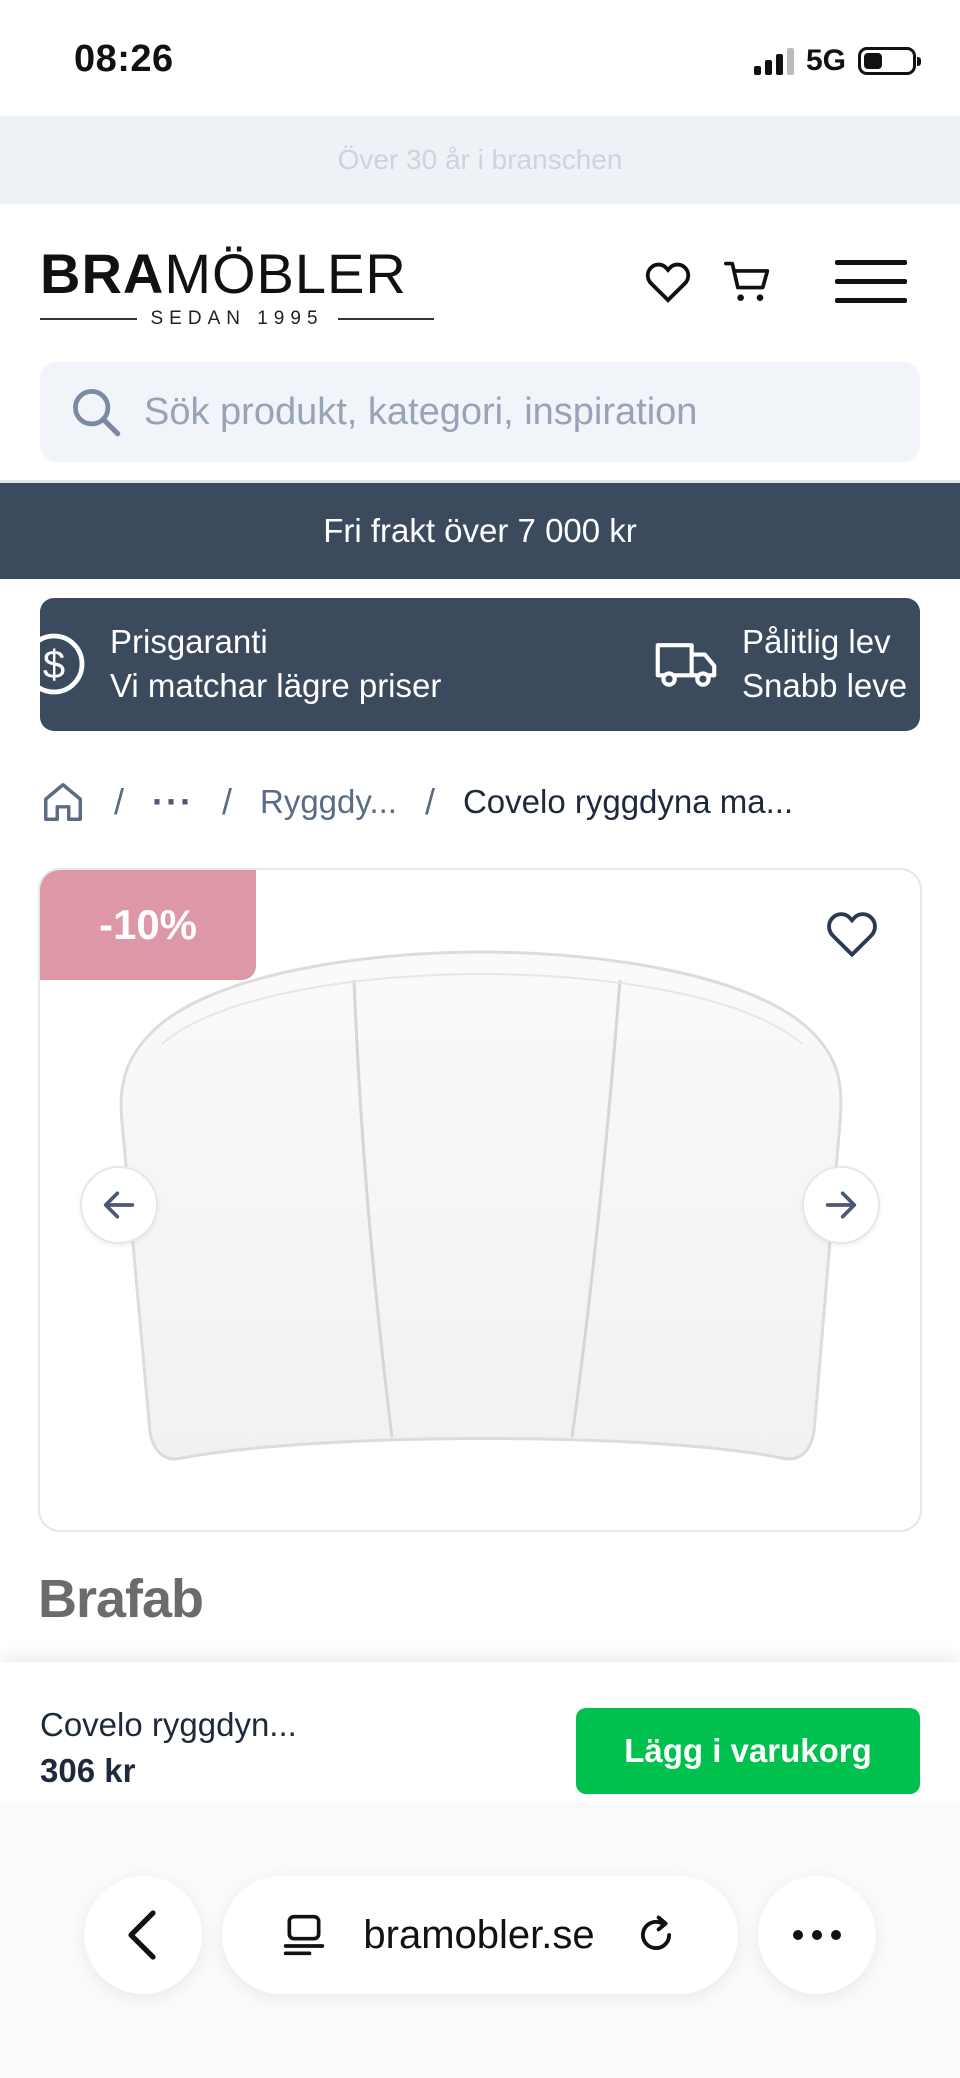 The width and height of the screenshot is (960, 2078). I want to click on reload-icon, so click(656, 1935).